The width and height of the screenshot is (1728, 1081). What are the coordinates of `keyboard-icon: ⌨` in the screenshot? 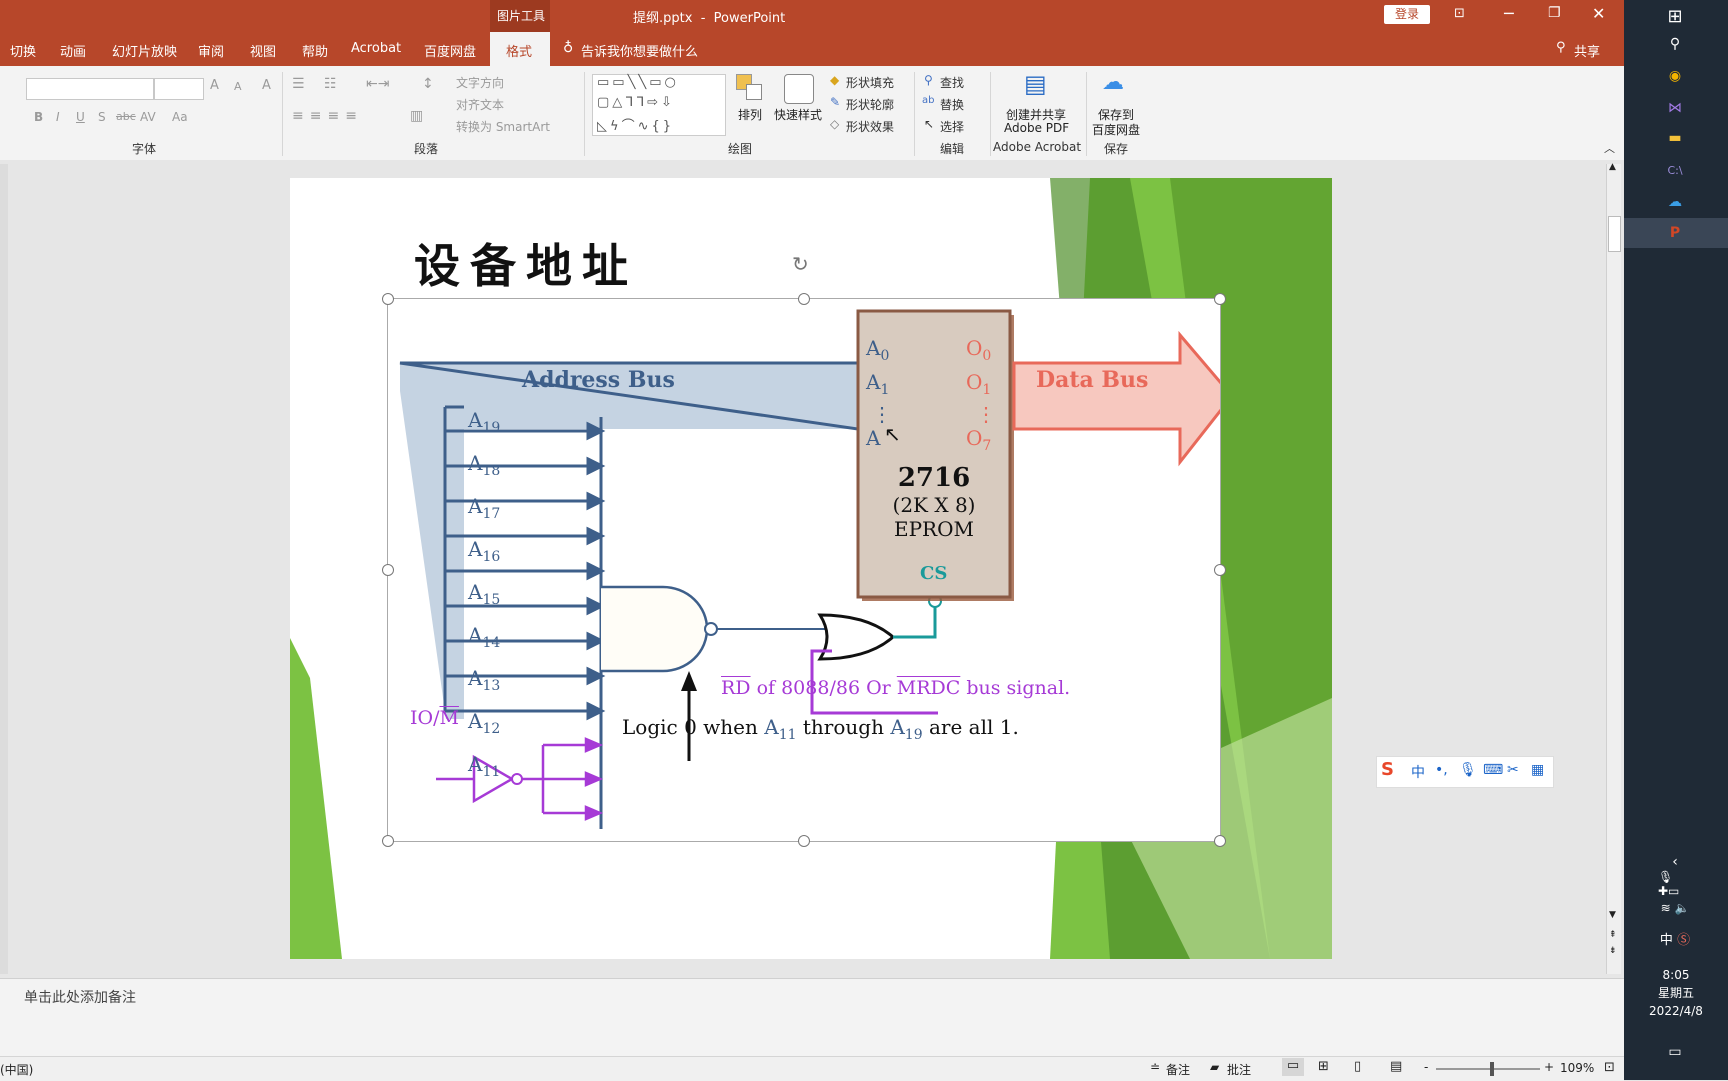 It's located at (1493, 770).